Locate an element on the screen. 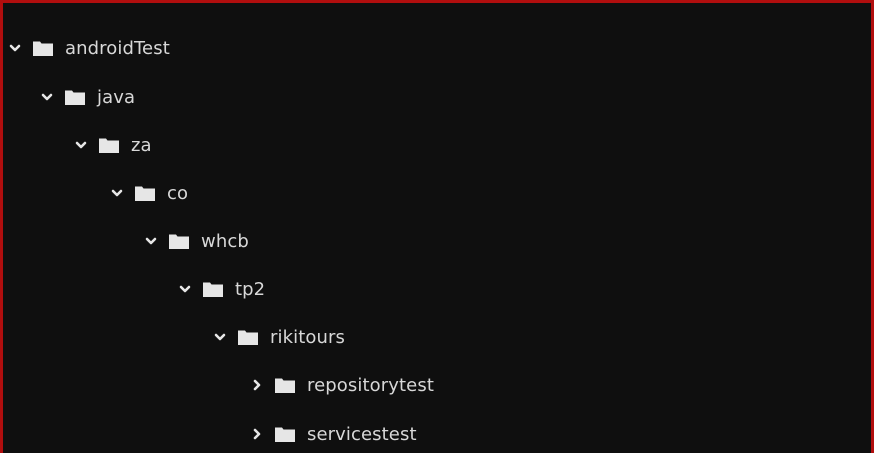 Image resolution: width=874 pixels, height=453 pixels. tree-item-servicestest: servicestest is located at coordinates (334, 434).